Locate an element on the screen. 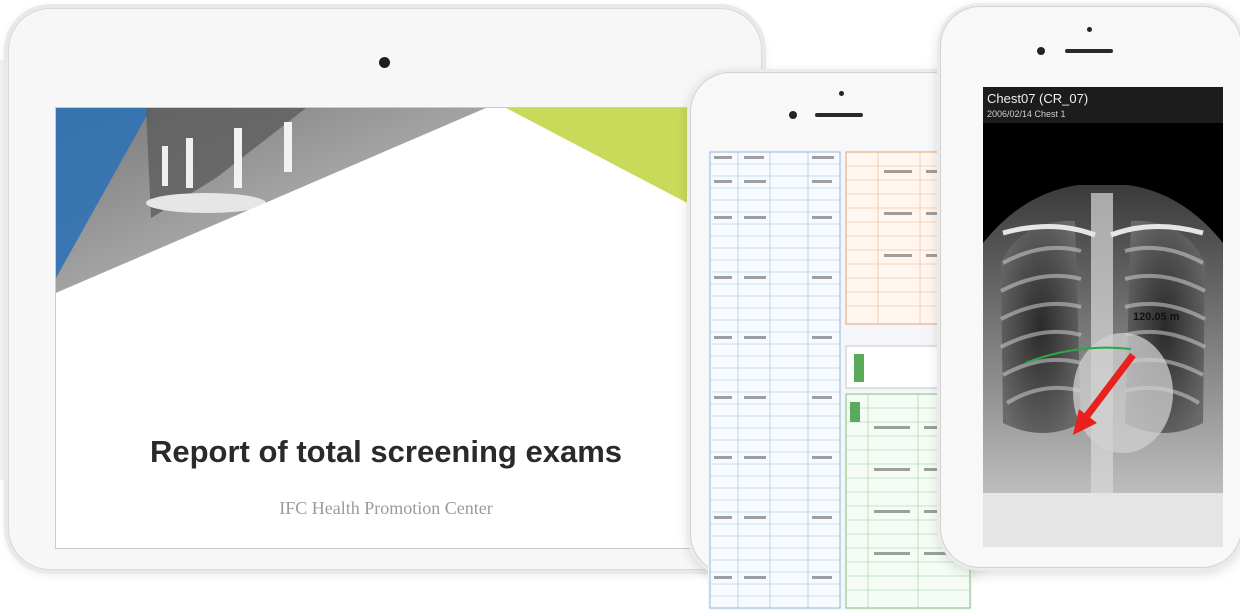 The height and width of the screenshot is (610, 1240). ipad-camera is located at coordinates (384, 62).